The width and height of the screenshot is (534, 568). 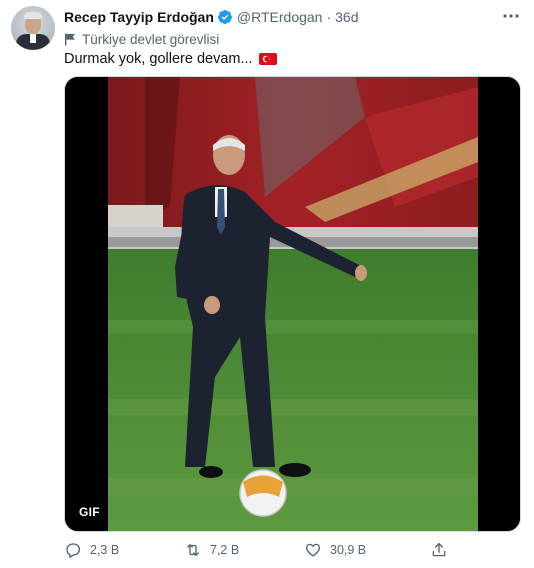 I want to click on gif-badge: GIF, so click(x=89, y=512).